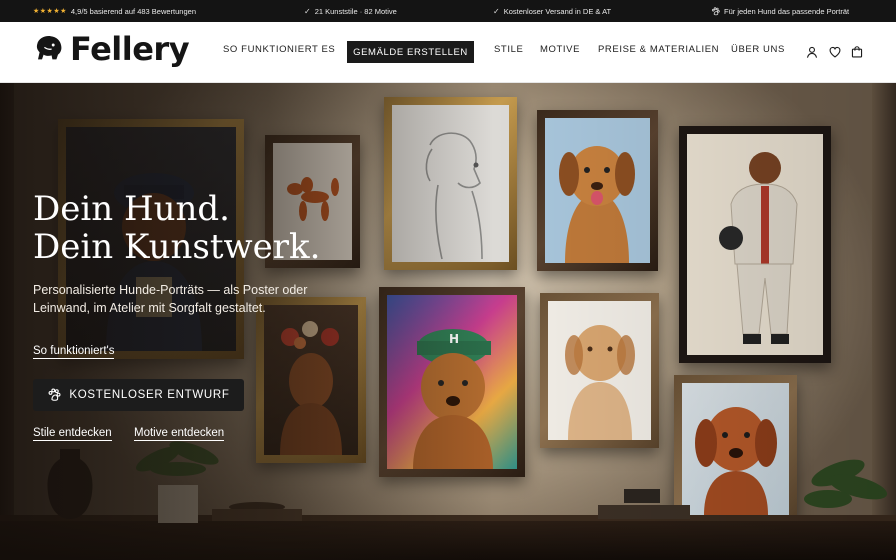 The height and width of the screenshot is (560, 896). I want to click on cart-icon, so click(857, 52).